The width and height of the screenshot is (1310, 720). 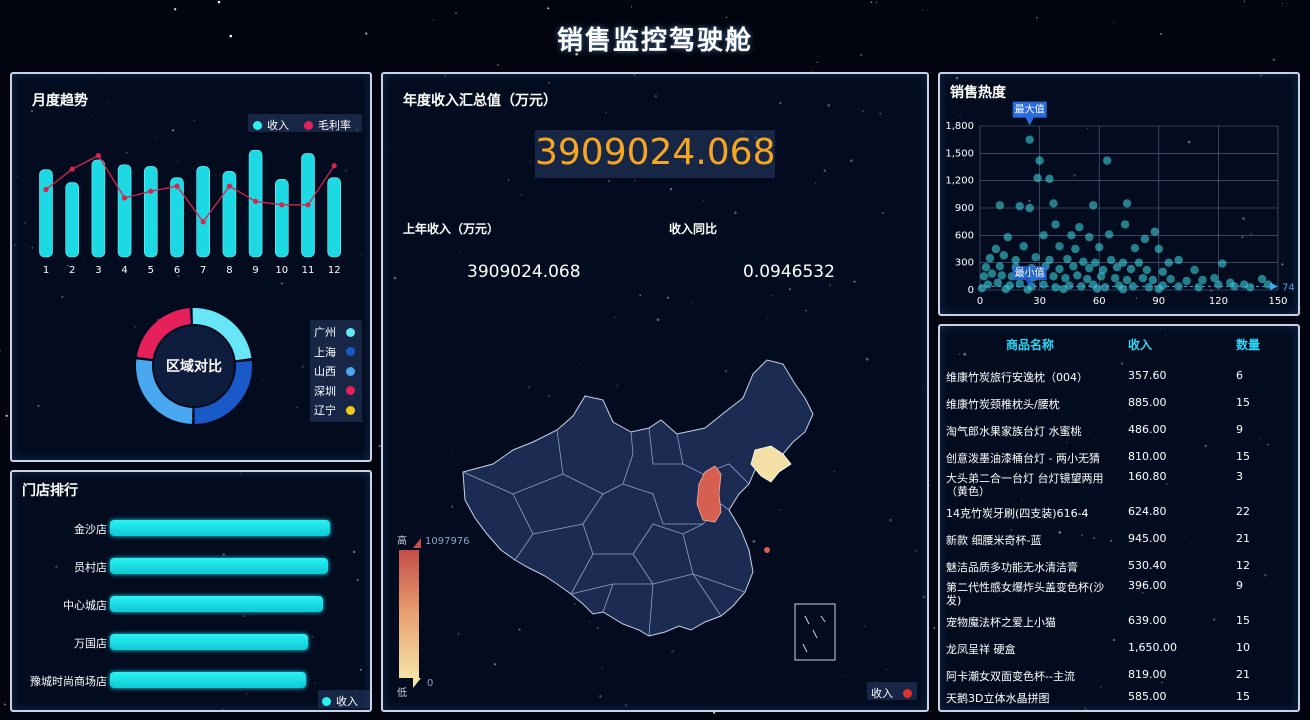 I want to click on region-legend-item: 上海, so click(x=334, y=352).